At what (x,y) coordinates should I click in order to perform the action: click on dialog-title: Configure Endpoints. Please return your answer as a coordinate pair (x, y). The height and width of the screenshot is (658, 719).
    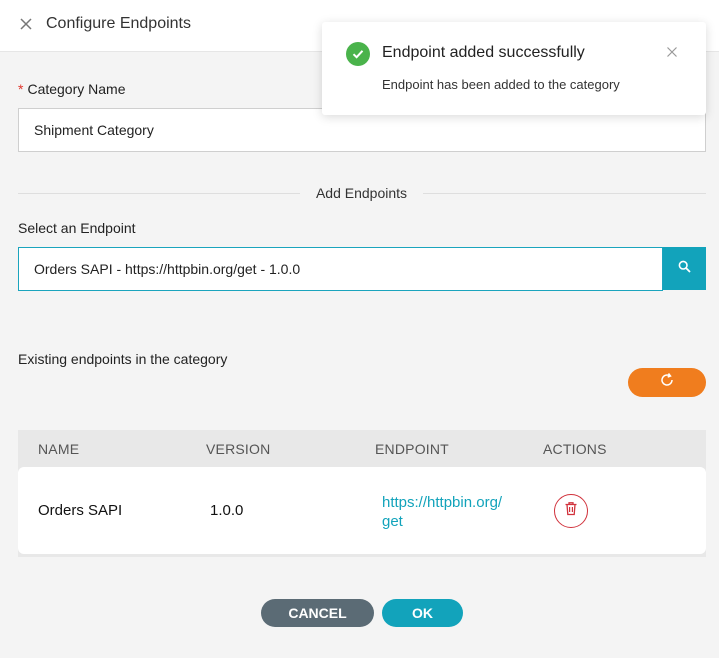
    Looking at the image, I should click on (118, 23).